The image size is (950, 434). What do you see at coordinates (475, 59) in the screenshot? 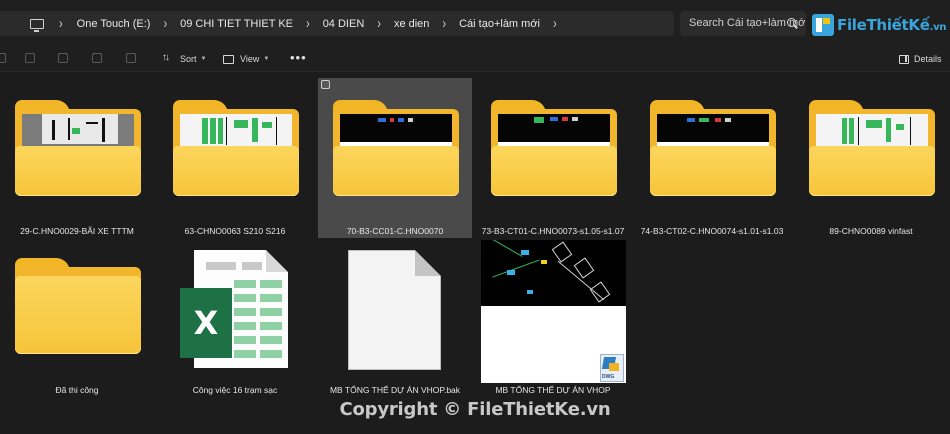
I see `command-bar: Sort ▼ View ▼ ••• Details` at bounding box center [475, 59].